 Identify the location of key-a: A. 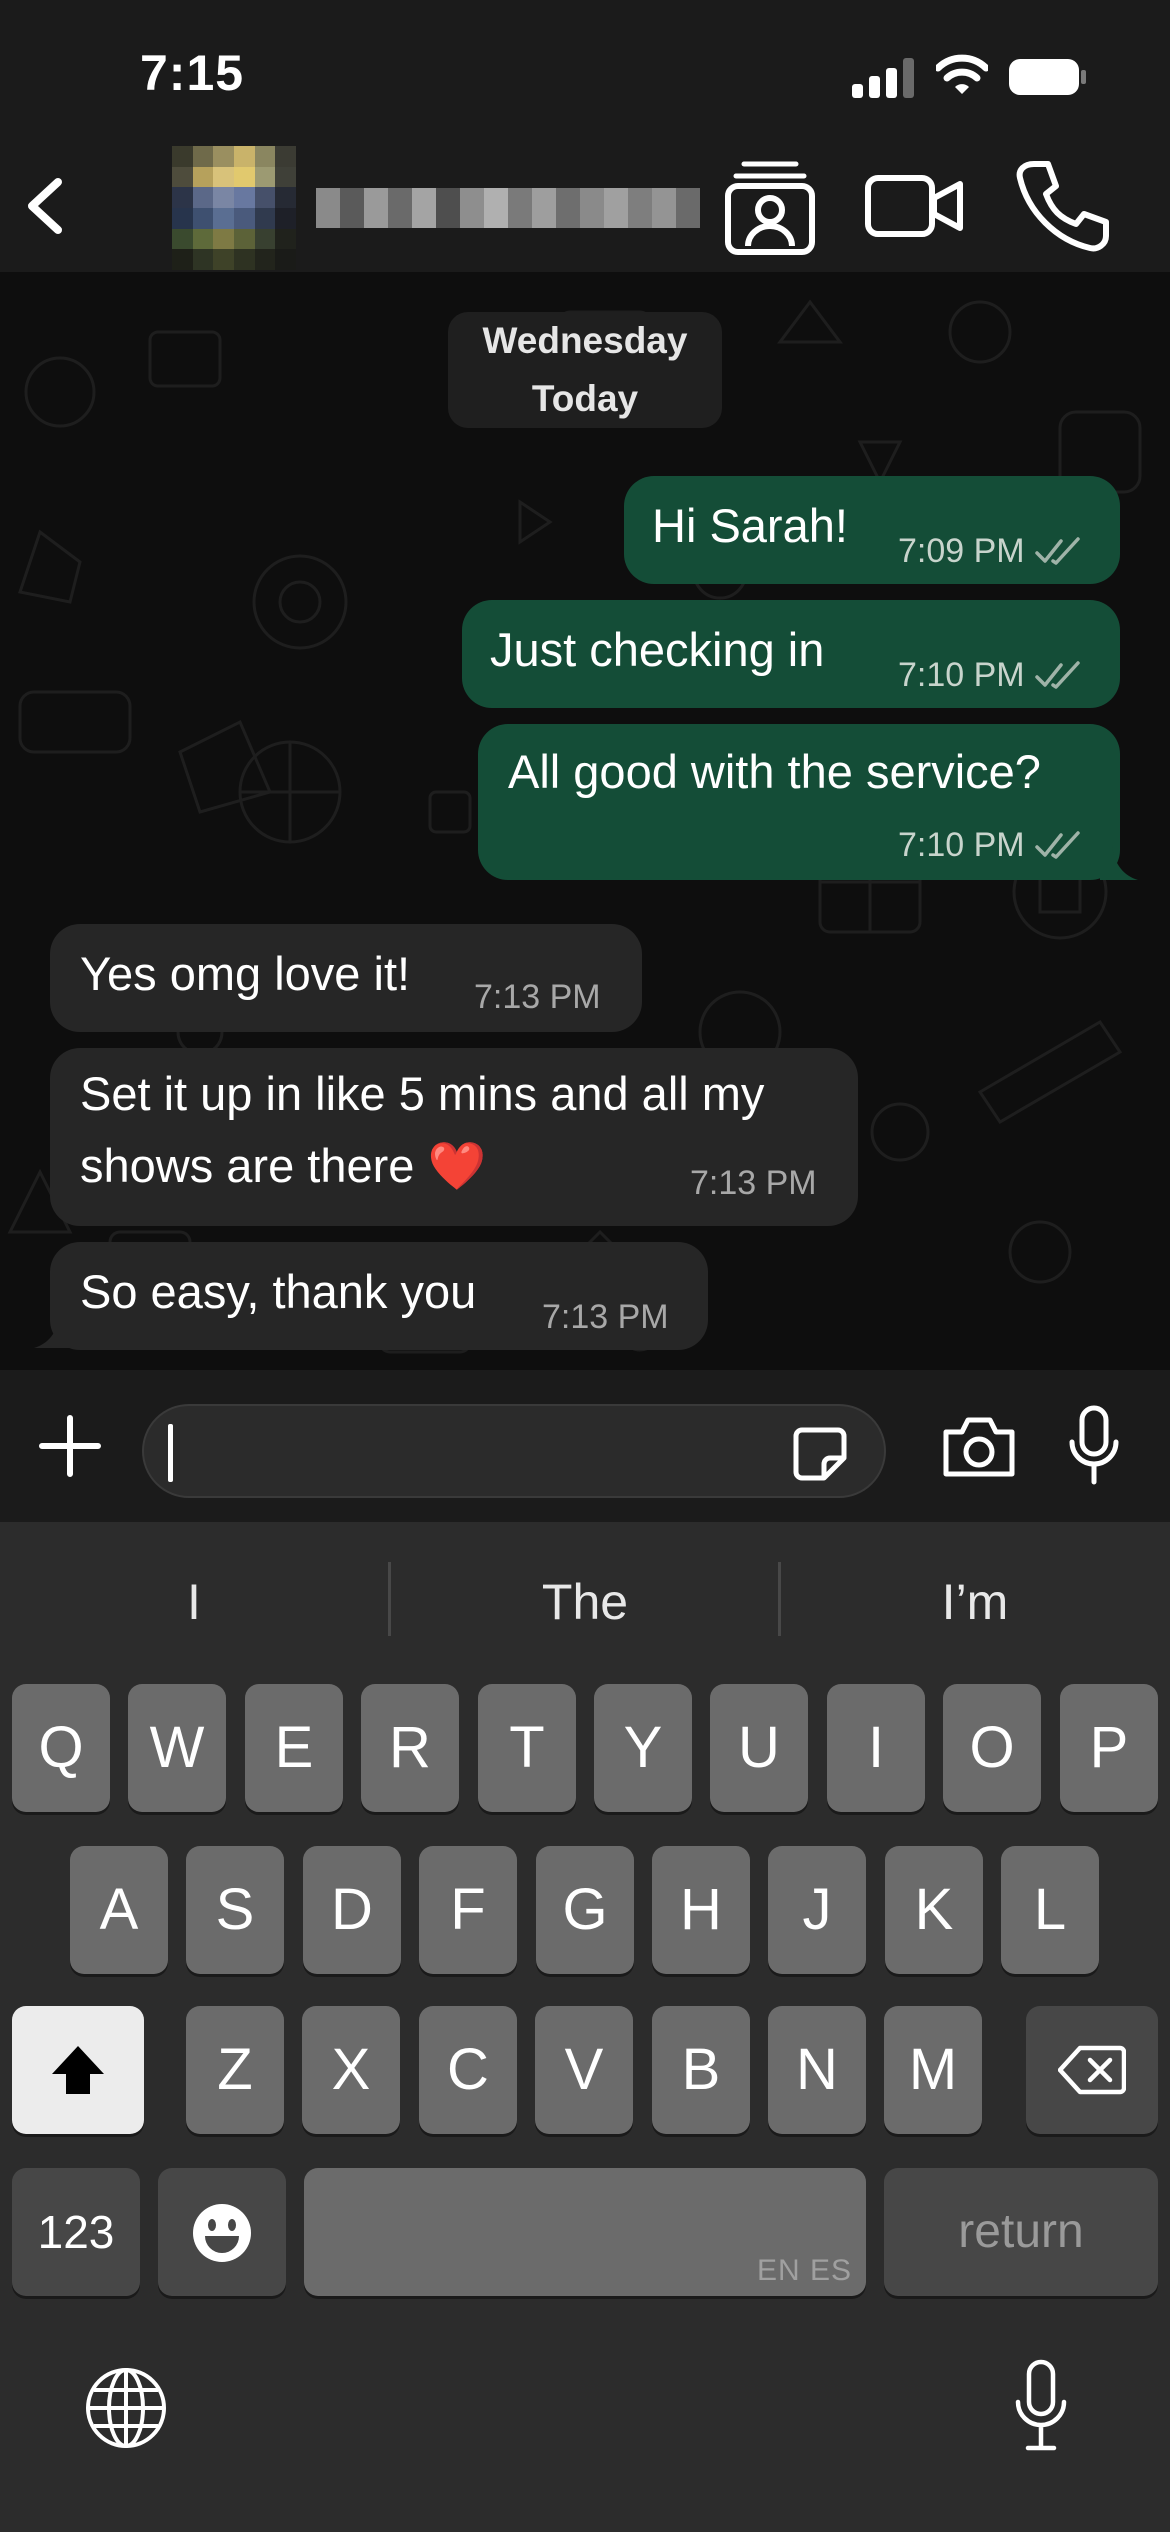
(119, 1910).